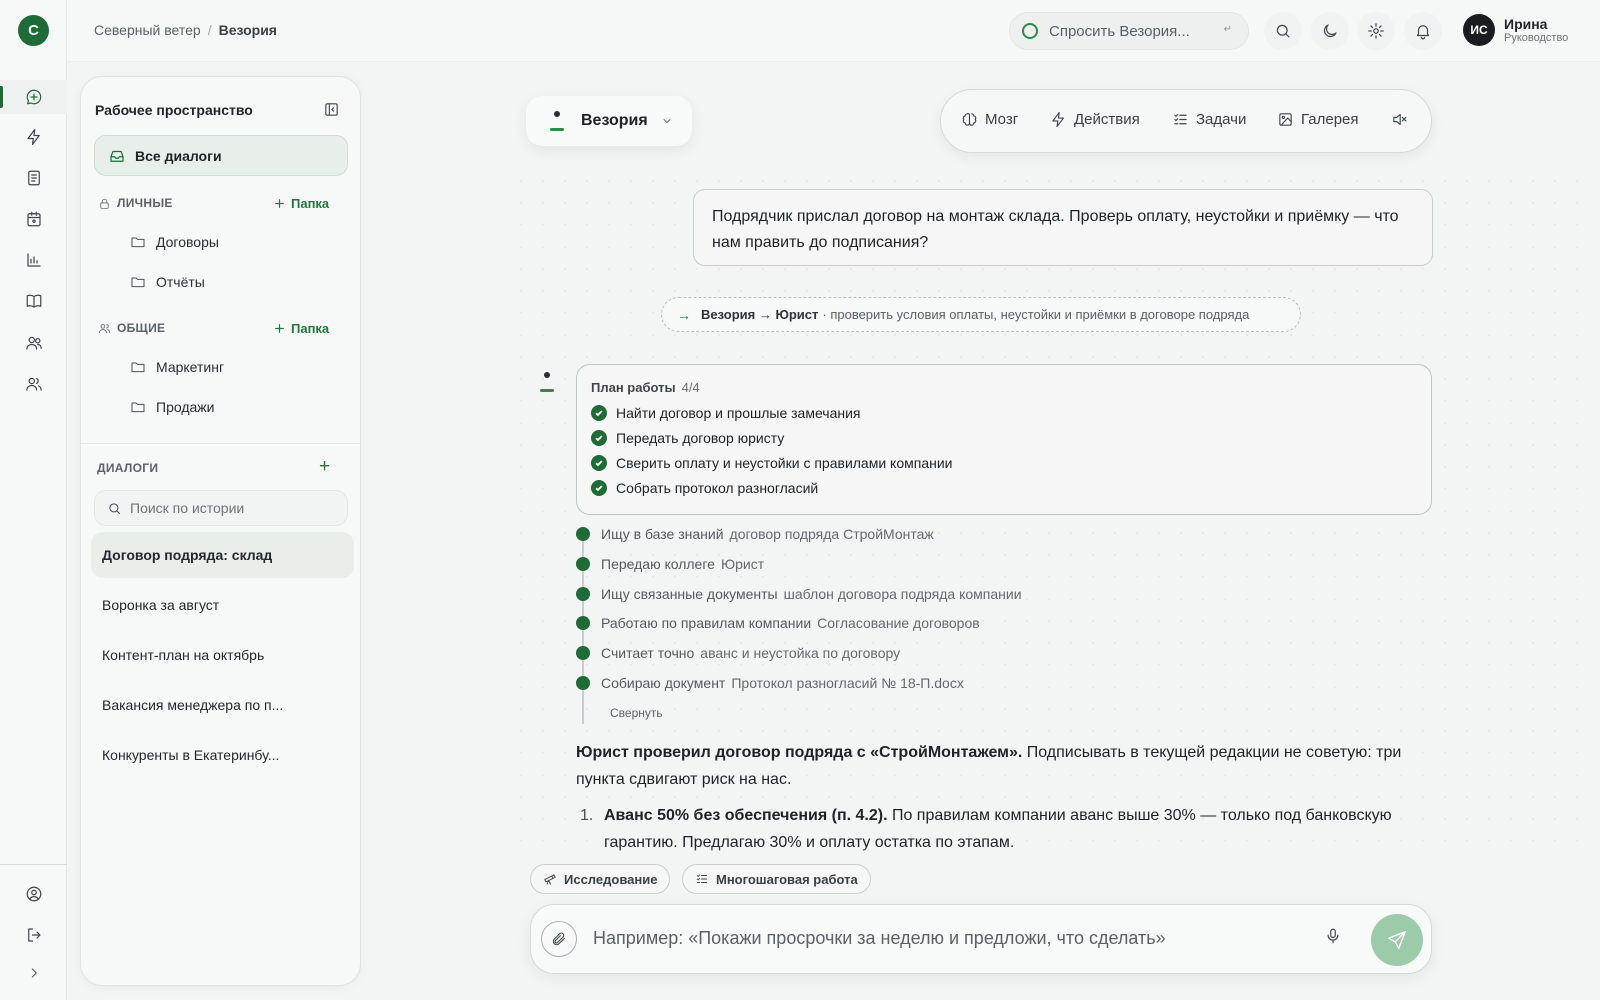 This screenshot has width=1600, height=1000. I want to click on check-icon, so click(599, 487).